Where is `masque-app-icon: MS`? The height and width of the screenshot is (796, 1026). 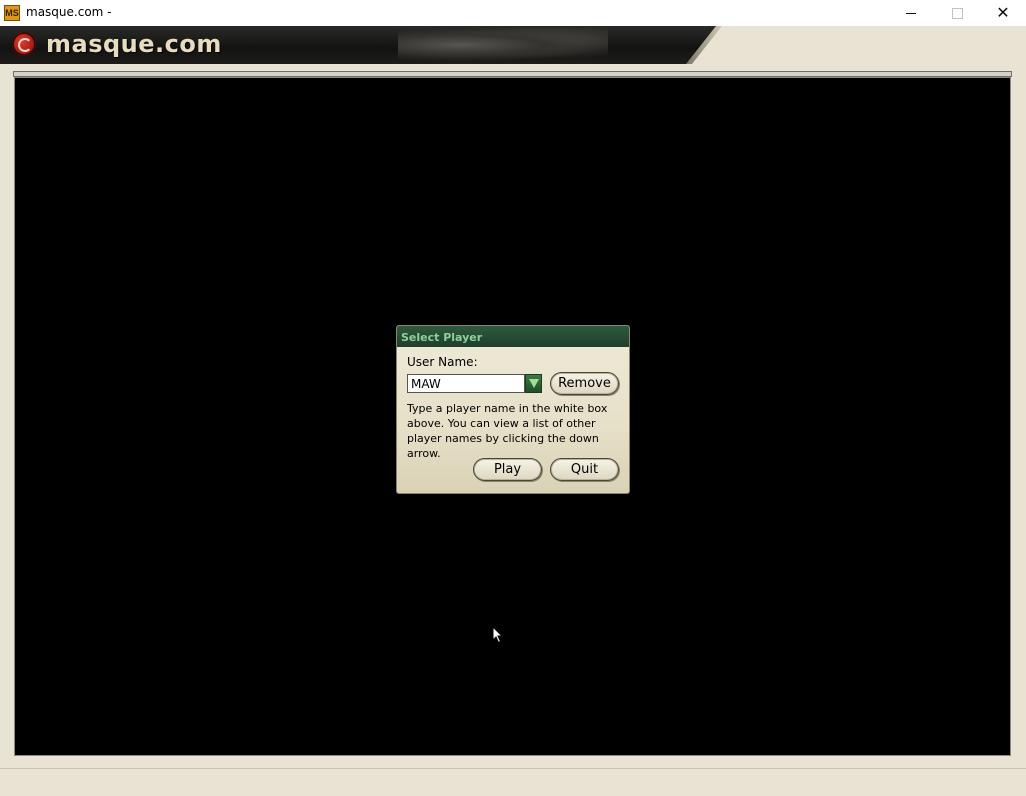
masque-app-icon: MS is located at coordinates (12, 13).